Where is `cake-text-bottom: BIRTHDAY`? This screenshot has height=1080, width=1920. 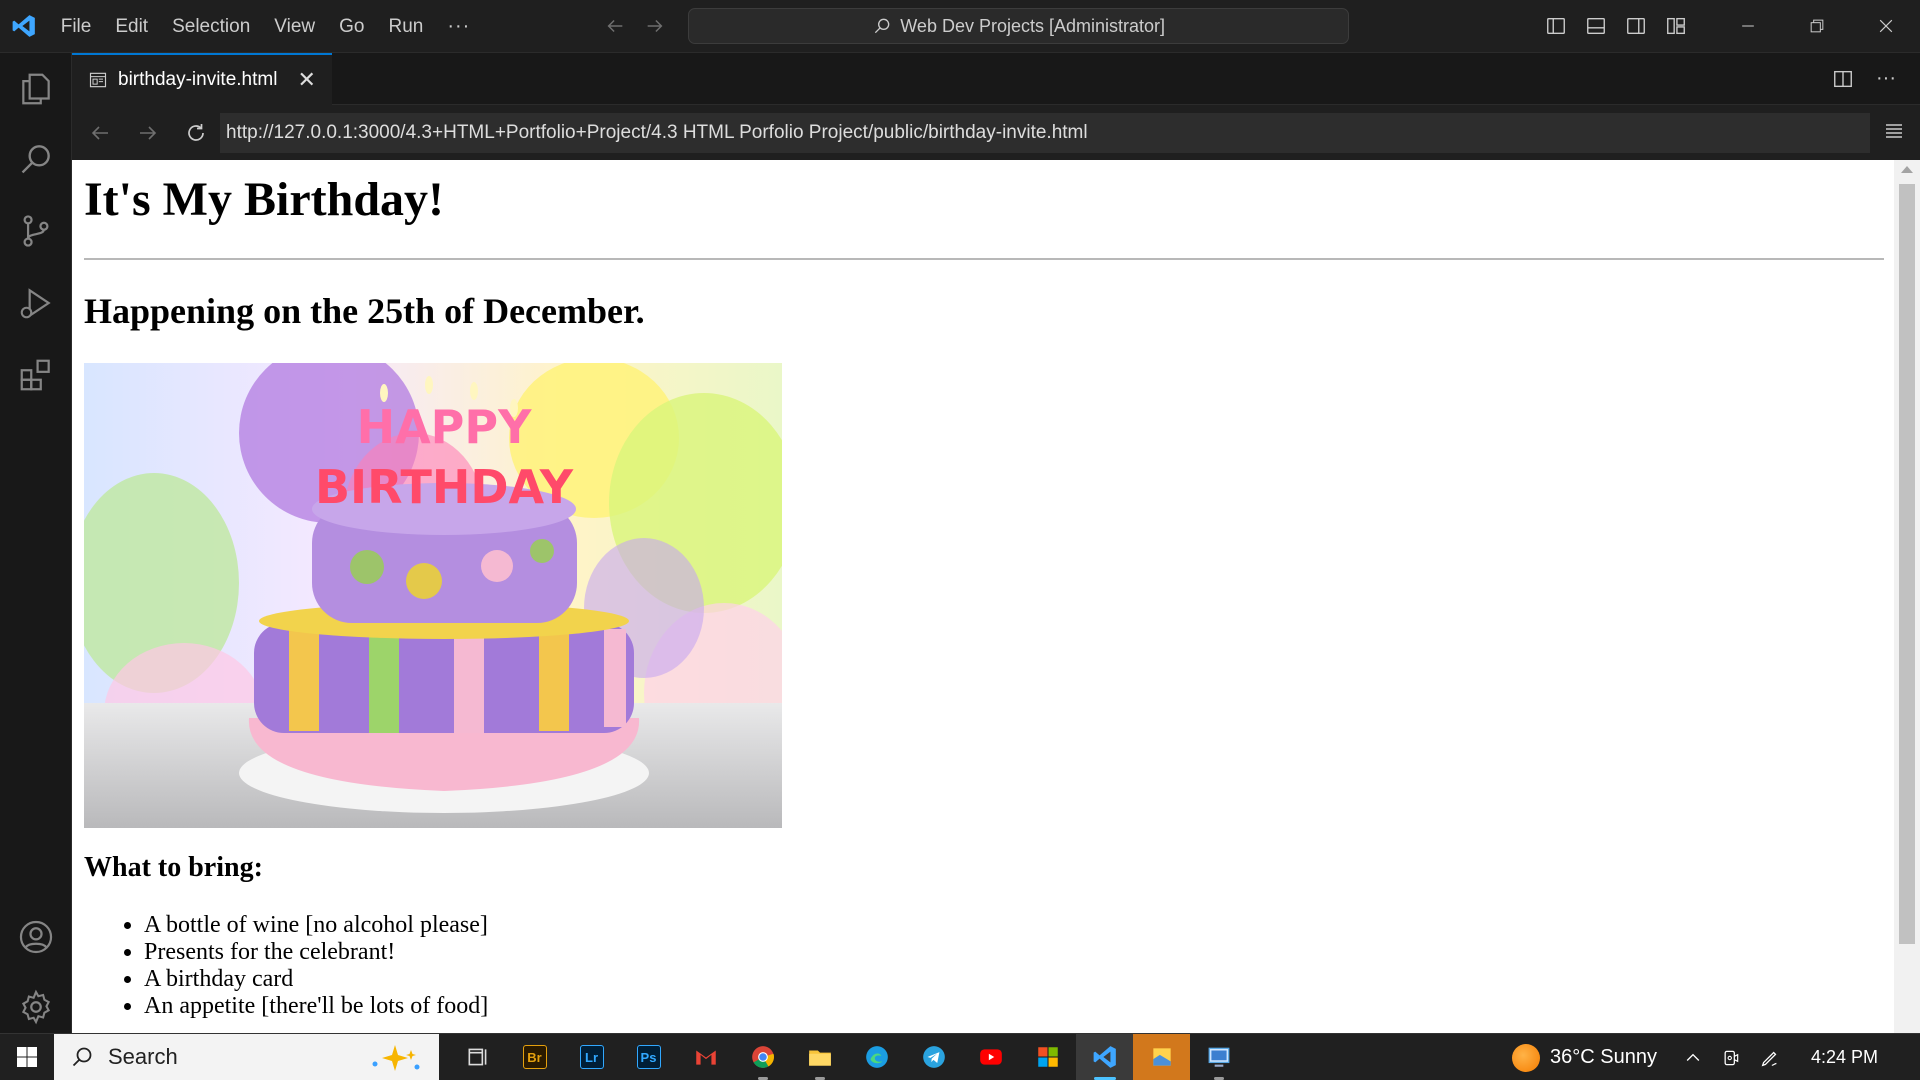 cake-text-bottom: BIRTHDAY is located at coordinates (444, 487).